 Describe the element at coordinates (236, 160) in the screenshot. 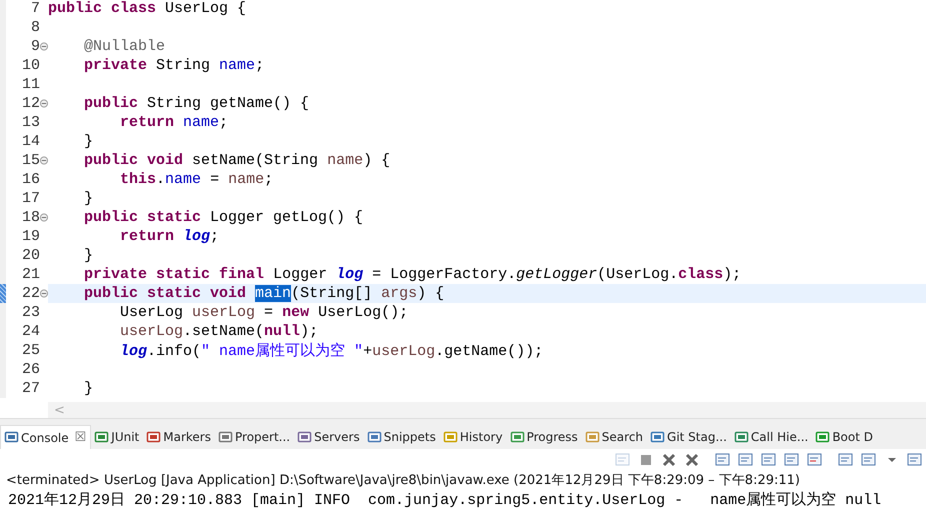

I see `code-line: public void setName(String name) {` at that location.